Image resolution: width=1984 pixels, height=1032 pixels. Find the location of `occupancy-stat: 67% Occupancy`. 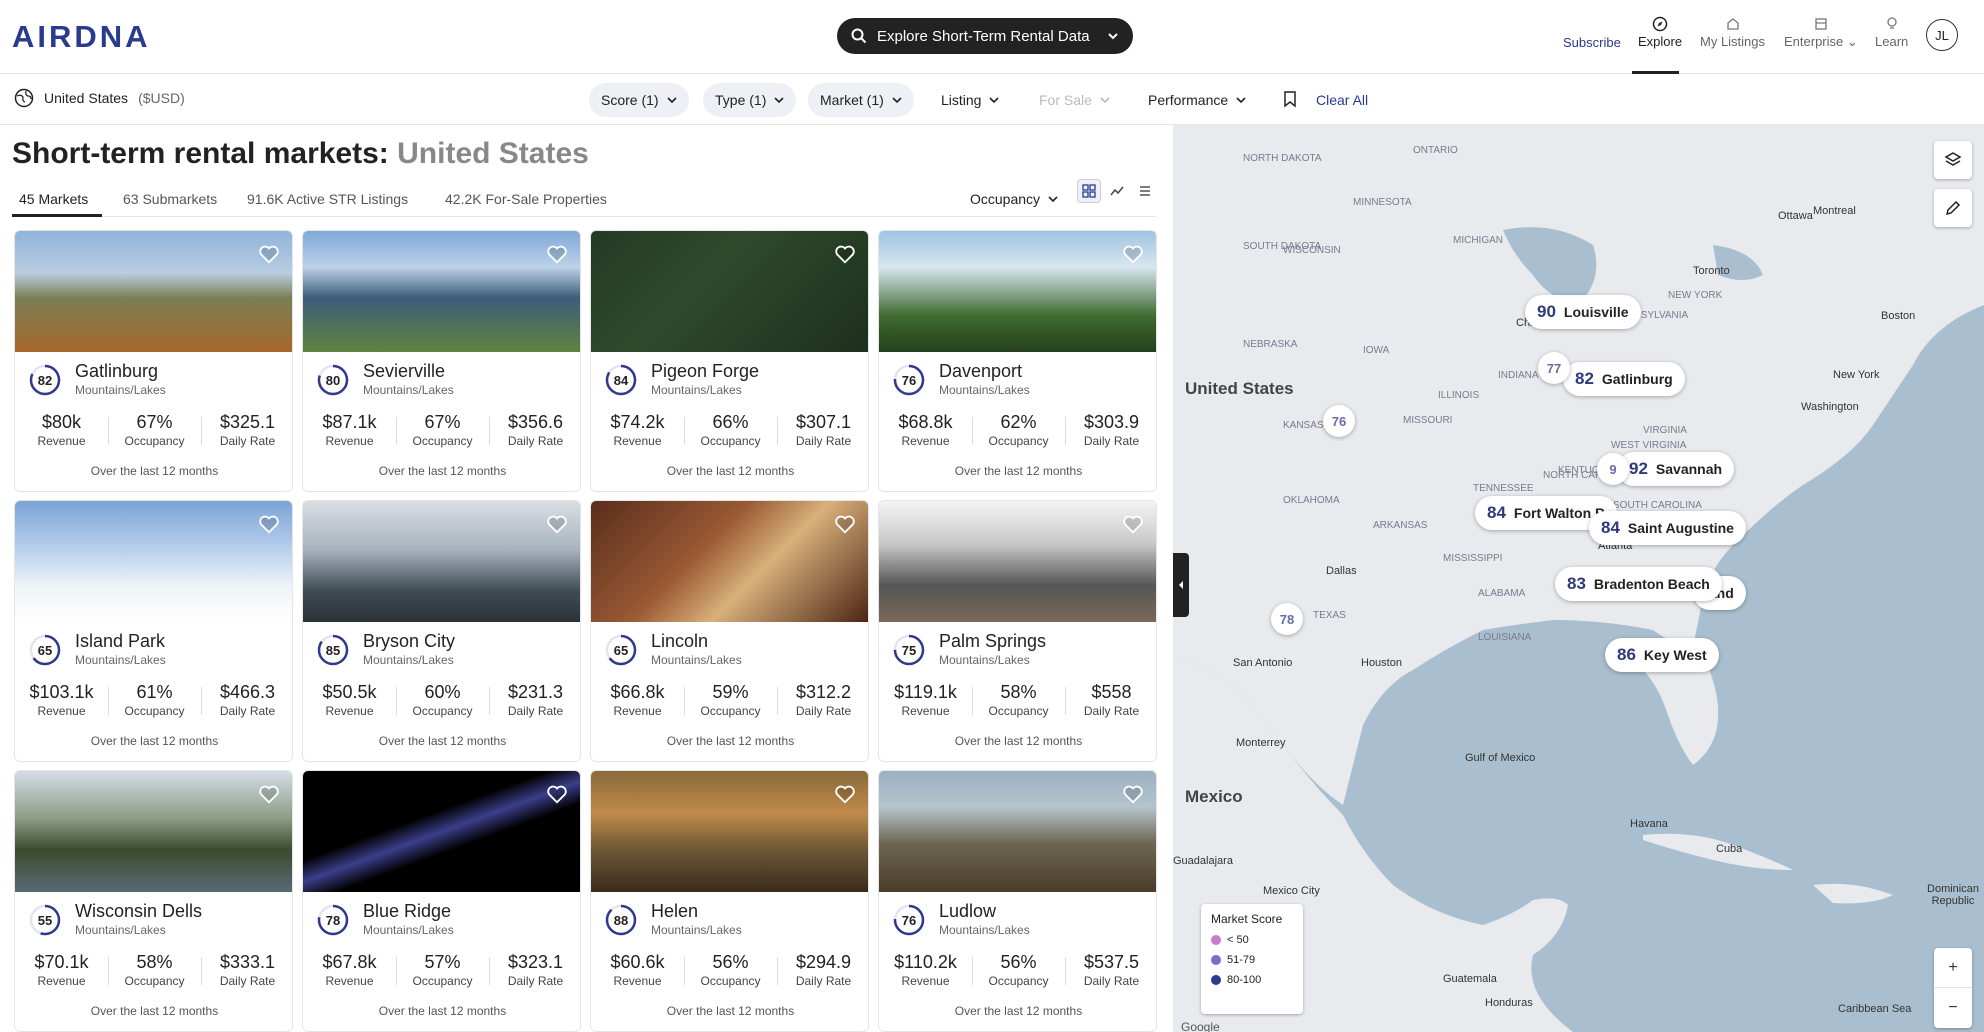

occupancy-stat: 67% Occupancy is located at coordinates (442, 431).